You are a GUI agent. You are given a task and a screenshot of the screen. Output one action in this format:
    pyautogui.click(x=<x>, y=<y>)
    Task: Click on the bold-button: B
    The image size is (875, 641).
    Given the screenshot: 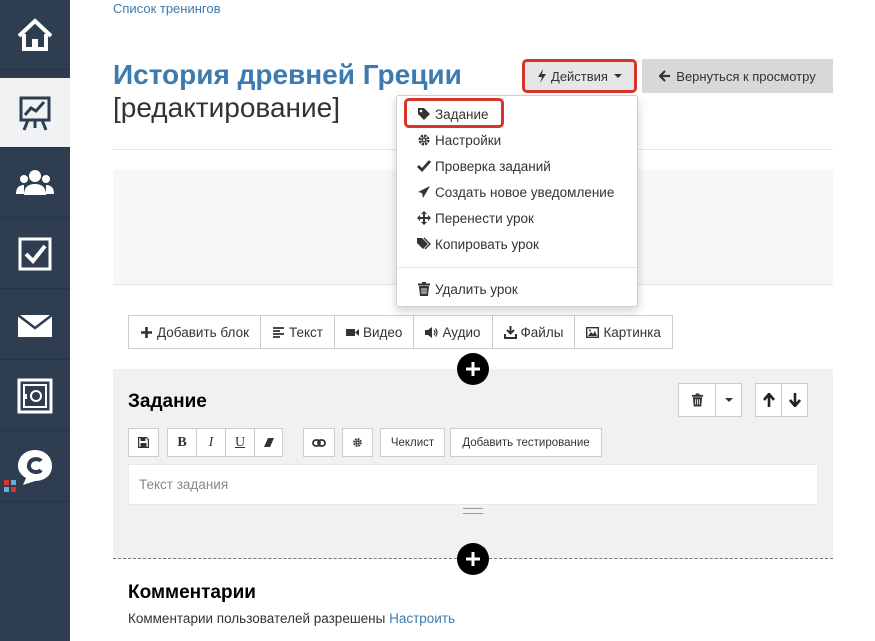 What is the action you would take?
    pyautogui.click(x=181, y=442)
    